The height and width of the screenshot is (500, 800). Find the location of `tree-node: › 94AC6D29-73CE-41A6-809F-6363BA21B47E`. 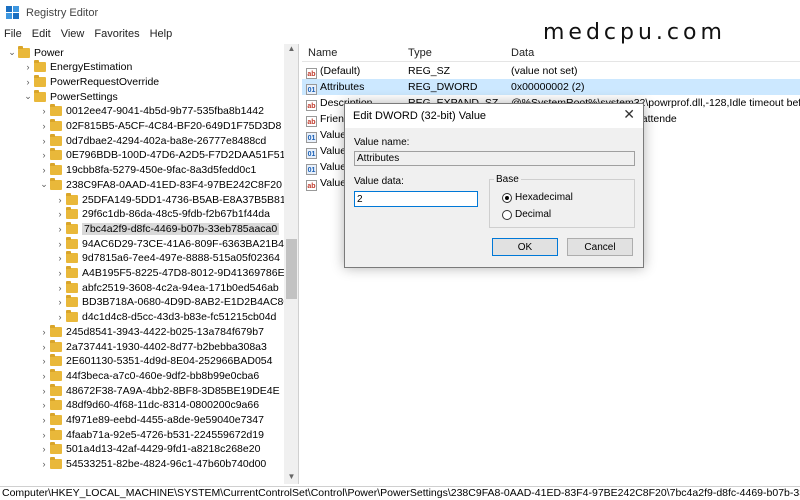

tree-node: › 94AC6D29-73CE-41A6-809F-6363BA21B47E is located at coordinates (175, 243).